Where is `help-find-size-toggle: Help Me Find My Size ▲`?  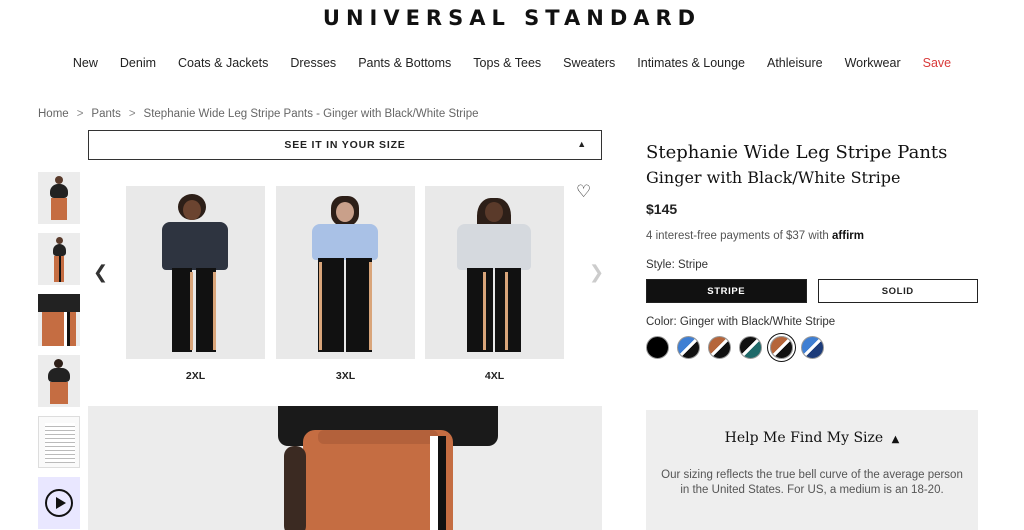 help-find-size-toggle: Help Me Find My Size ▲ is located at coordinates (812, 438).